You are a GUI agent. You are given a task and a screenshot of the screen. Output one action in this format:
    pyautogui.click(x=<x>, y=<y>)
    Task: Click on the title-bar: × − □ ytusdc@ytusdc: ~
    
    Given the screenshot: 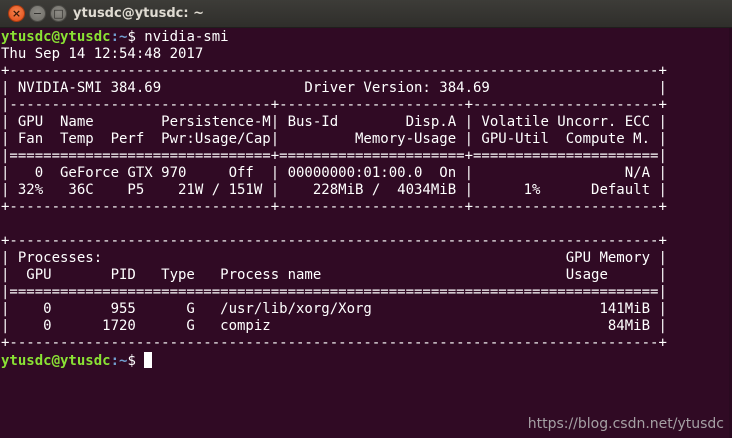 What is the action you would take?
    pyautogui.click(x=366, y=14)
    